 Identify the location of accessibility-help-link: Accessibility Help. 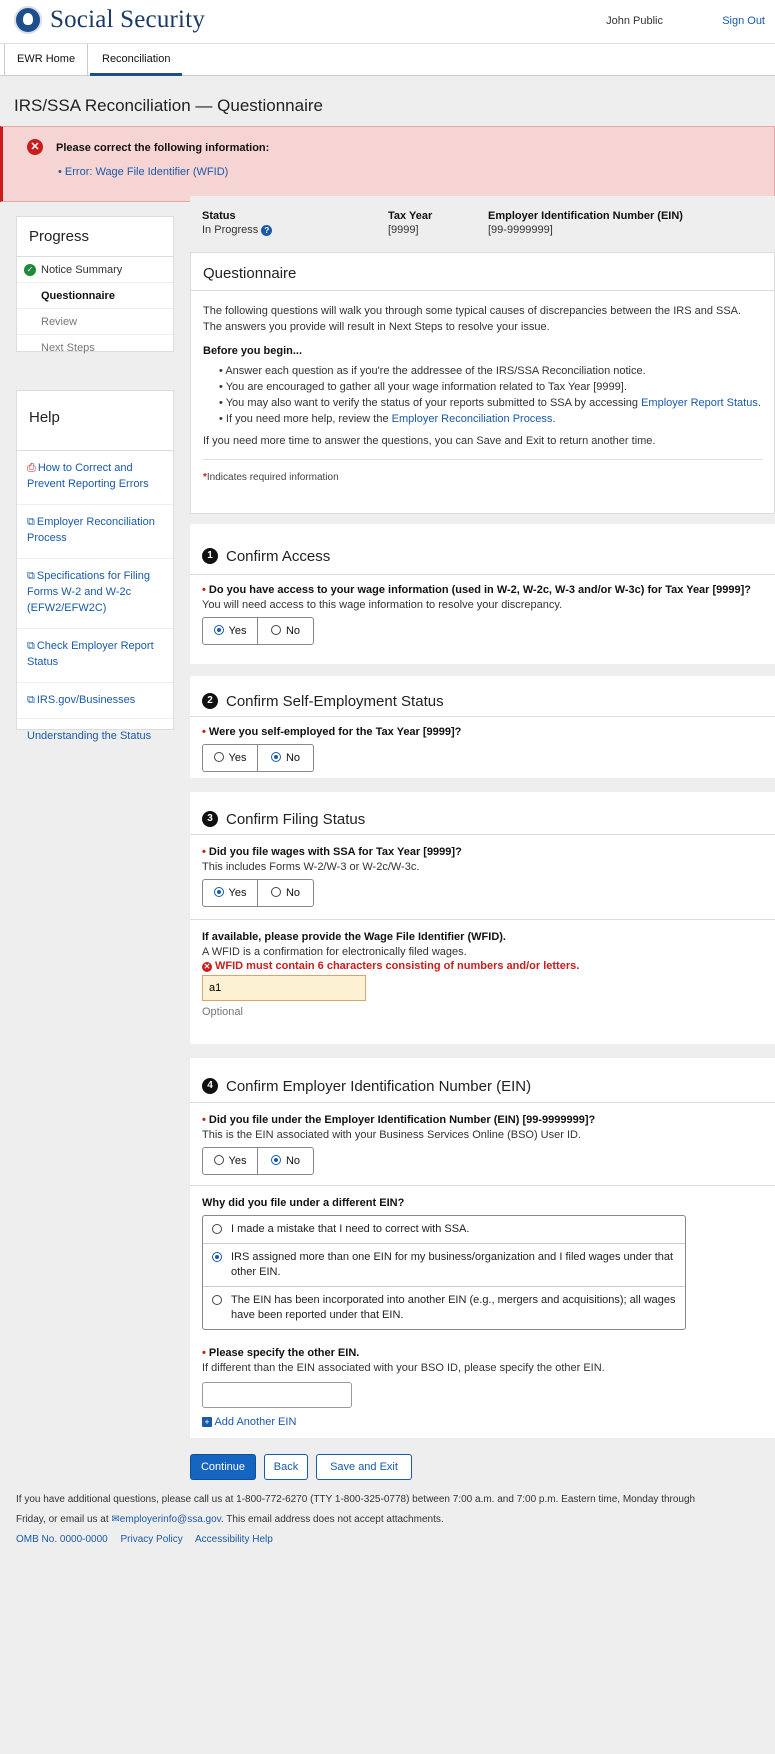
(234, 1539).